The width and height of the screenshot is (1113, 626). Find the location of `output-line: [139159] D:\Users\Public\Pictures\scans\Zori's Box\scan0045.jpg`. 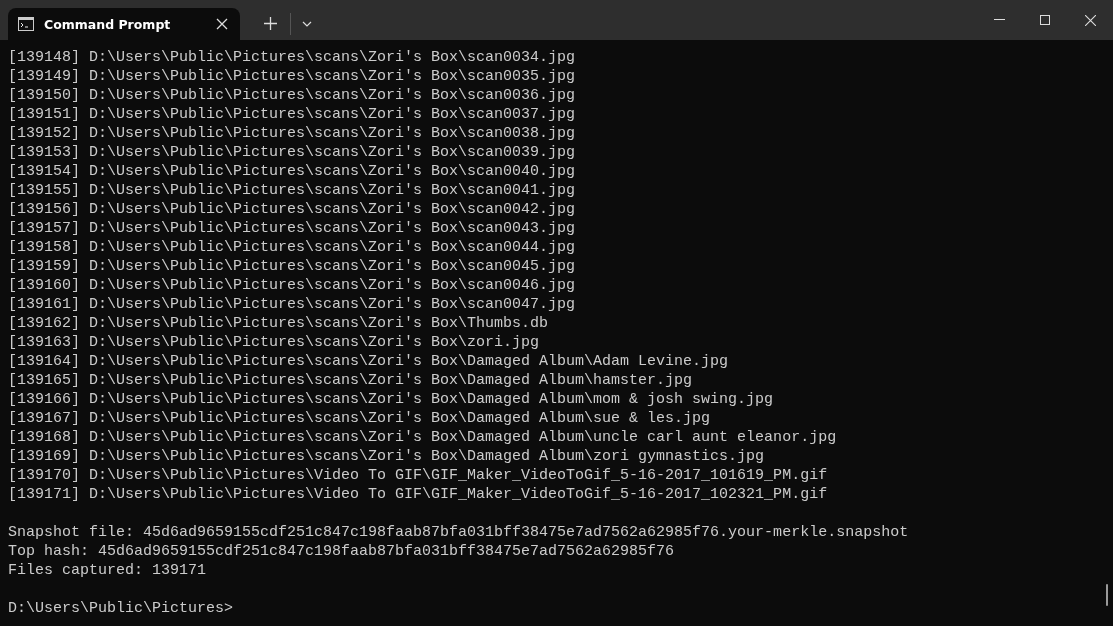

output-line: [139159] D:\Users\Public\Pictures\scans\Zori's Box\scan0045.jpg is located at coordinates (292, 266).